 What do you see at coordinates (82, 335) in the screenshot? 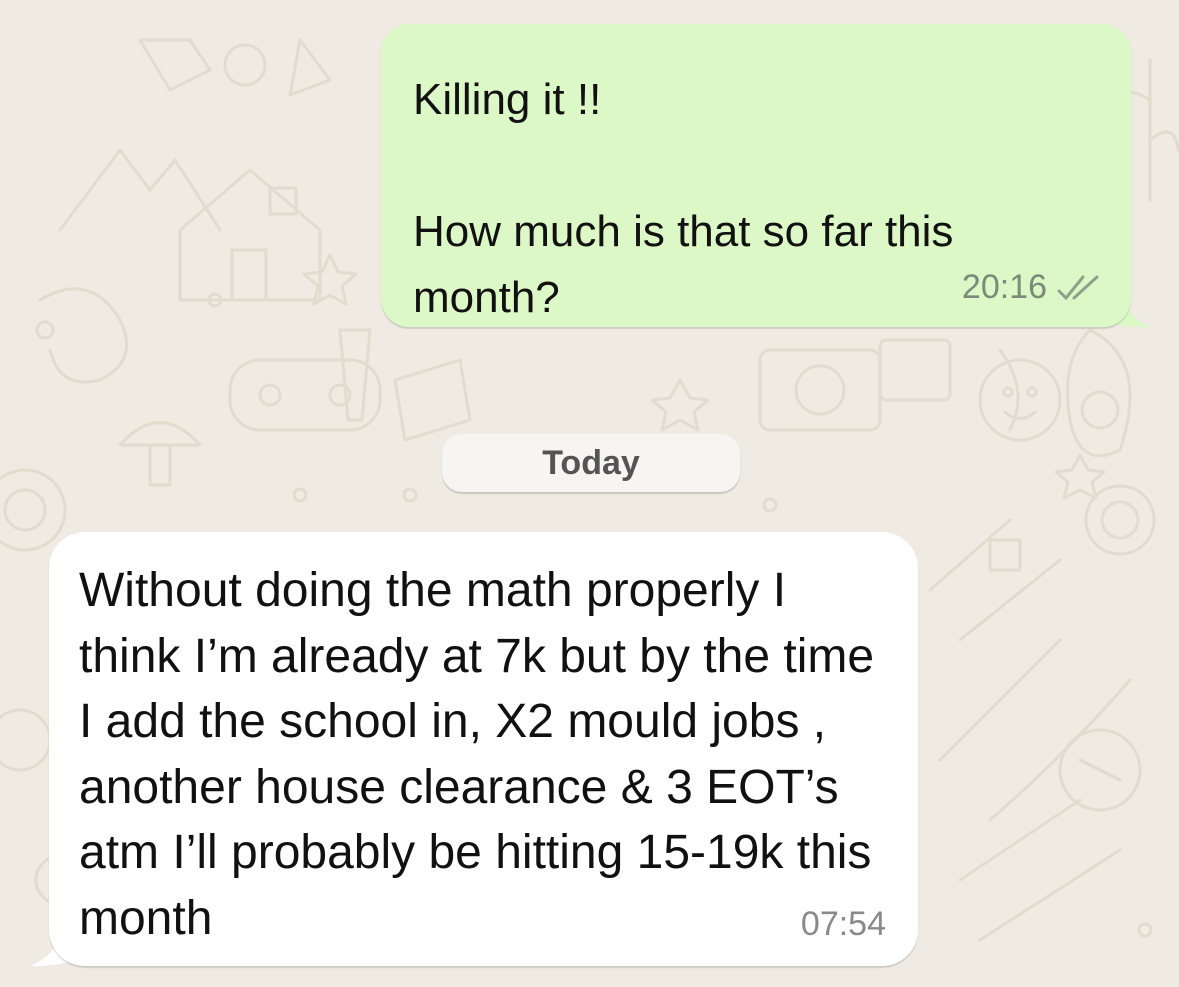
I see `shrimp-doodle-icon` at bounding box center [82, 335].